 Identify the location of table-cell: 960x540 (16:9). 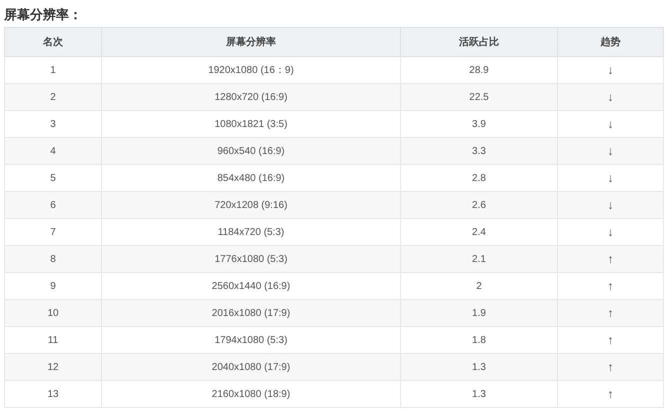
(251, 151).